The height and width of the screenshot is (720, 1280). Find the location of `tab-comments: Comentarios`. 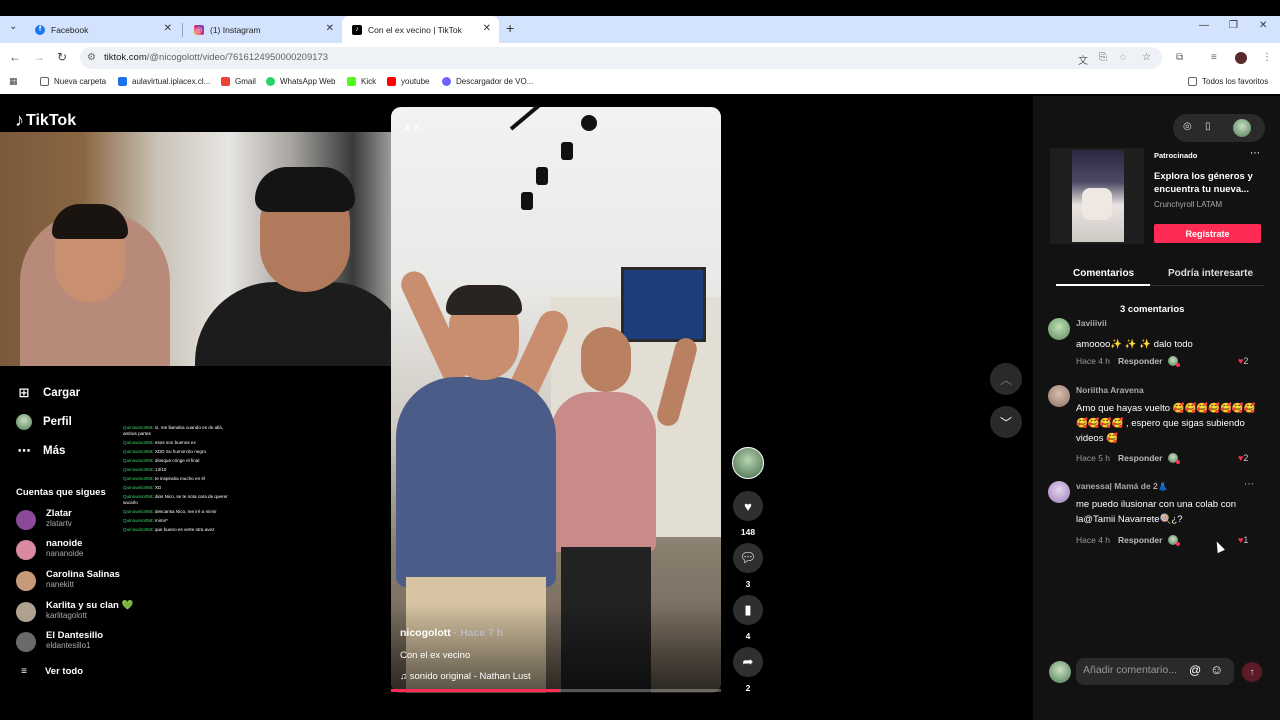

tab-comments: Comentarios is located at coordinates (1103, 273).